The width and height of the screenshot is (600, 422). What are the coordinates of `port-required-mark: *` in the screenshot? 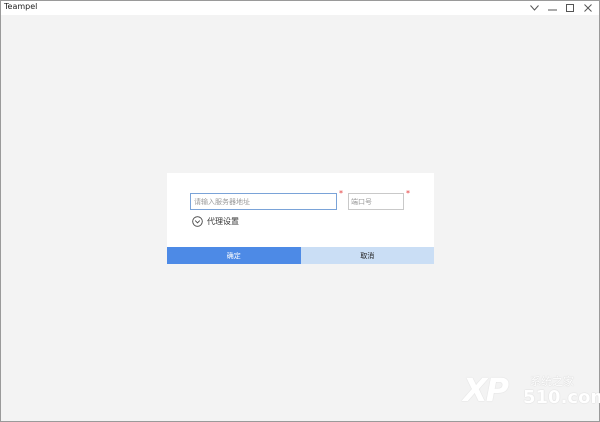 It's located at (408, 193).